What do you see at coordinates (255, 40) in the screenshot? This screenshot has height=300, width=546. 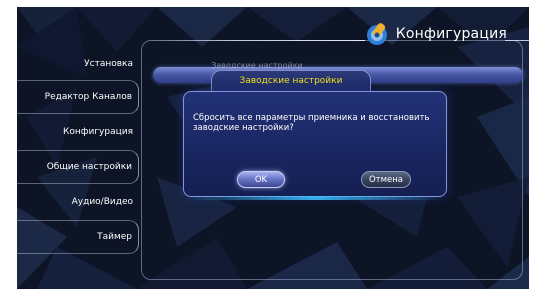 I see `header-divider` at bounding box center [255, 40].